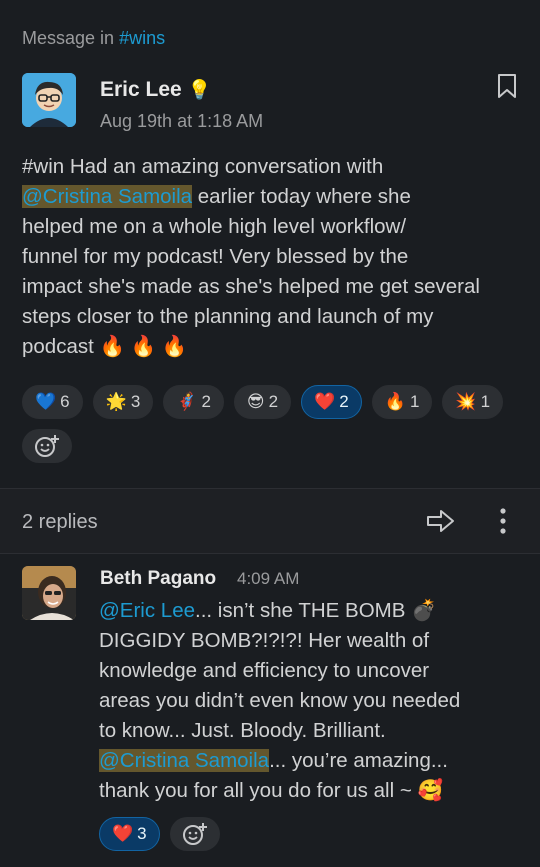  What do you see at coordinates (68, 38) in the screenshot?
I see `context-prefix: Message in` at bounding box center [68, 38].